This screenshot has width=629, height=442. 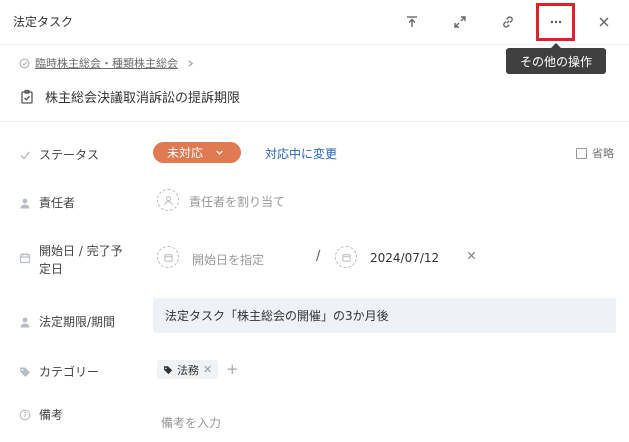 What do you see at coordinates (24, 63) in the screenshot?
I see `goal-icon` at bounding box center [24, 63].